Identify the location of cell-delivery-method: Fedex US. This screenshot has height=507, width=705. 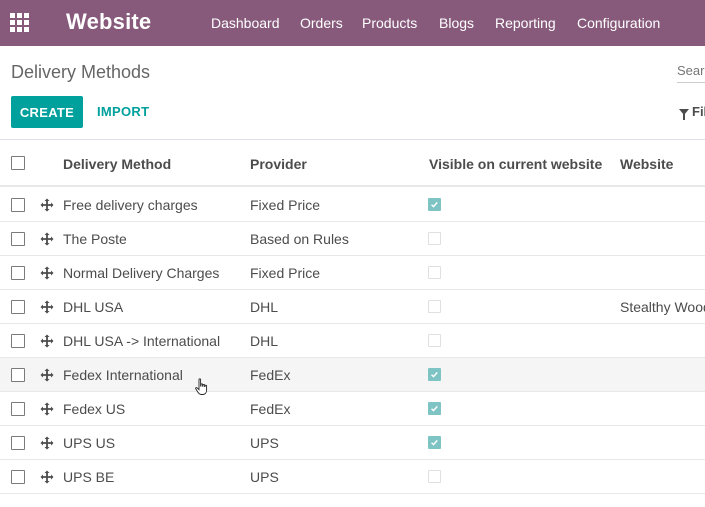
(94, 409).